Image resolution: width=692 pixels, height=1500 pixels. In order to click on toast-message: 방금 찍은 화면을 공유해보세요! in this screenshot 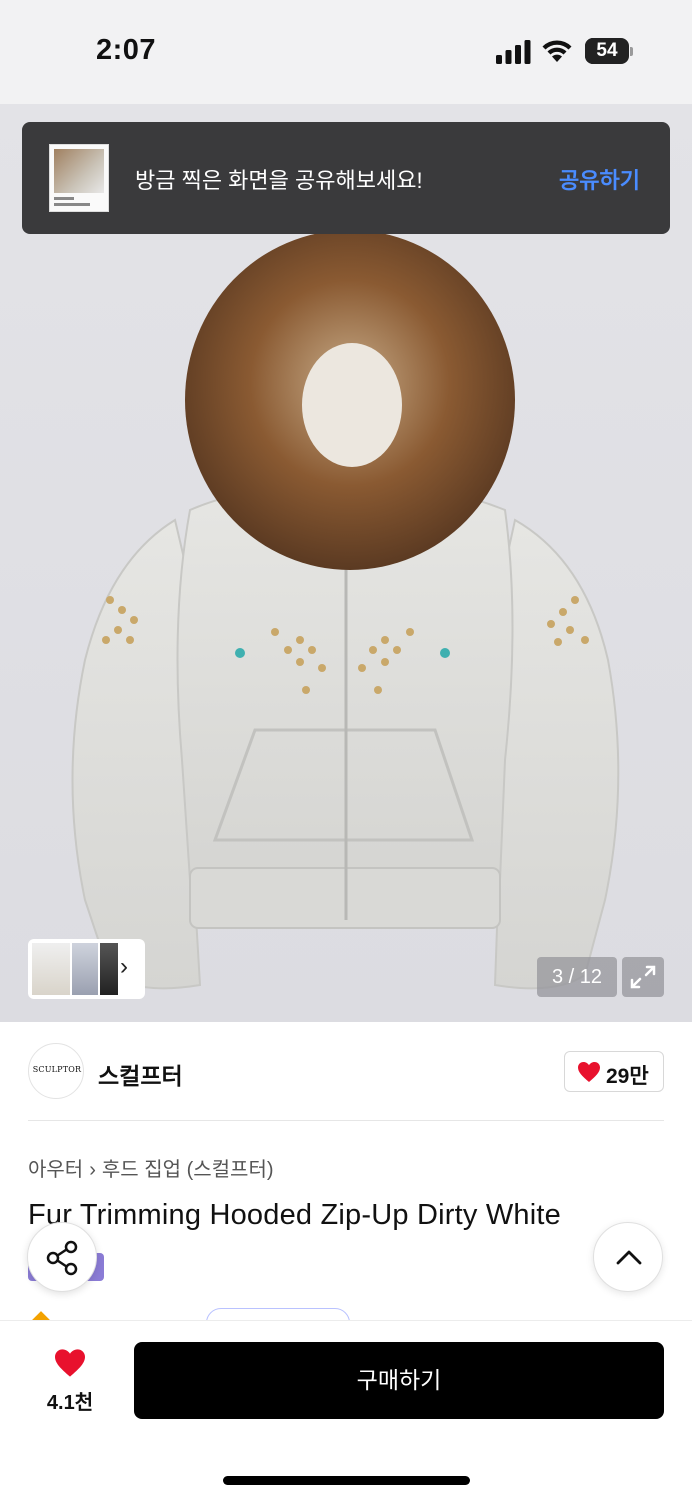, I will do `click(279, 180)`.